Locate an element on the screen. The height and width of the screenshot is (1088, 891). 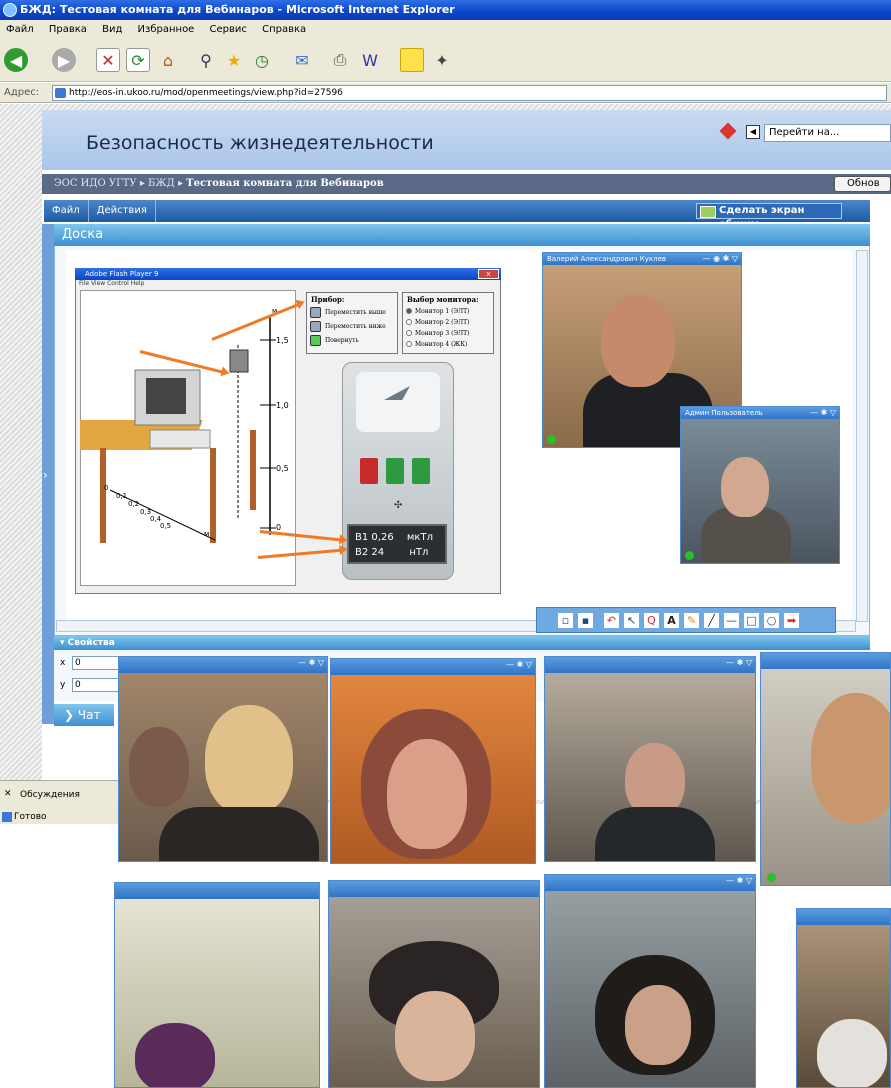
ellipse-icon: ○ is located at coordinates (771, 620).